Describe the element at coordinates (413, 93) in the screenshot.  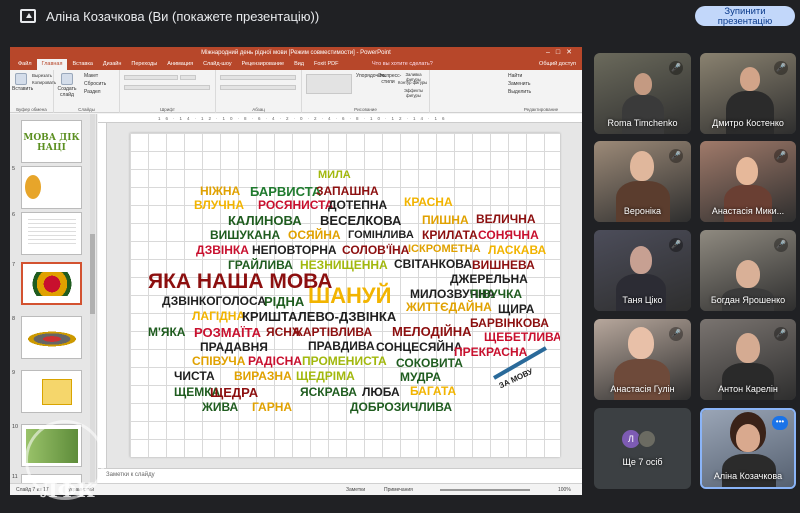
I see `shape-effects-button: Эффекты фигуры` at that location.